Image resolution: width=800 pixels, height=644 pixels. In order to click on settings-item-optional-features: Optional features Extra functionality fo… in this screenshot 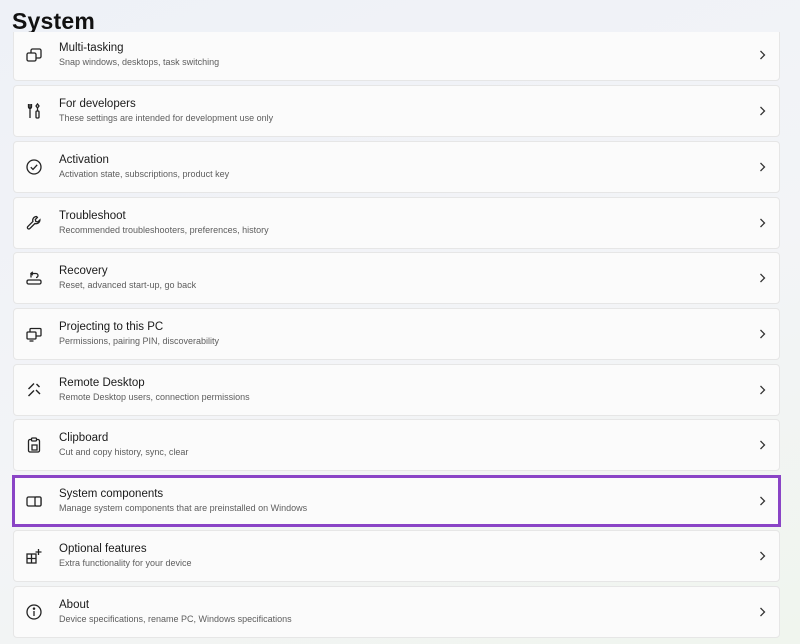, I will do `click(396, 556)`.